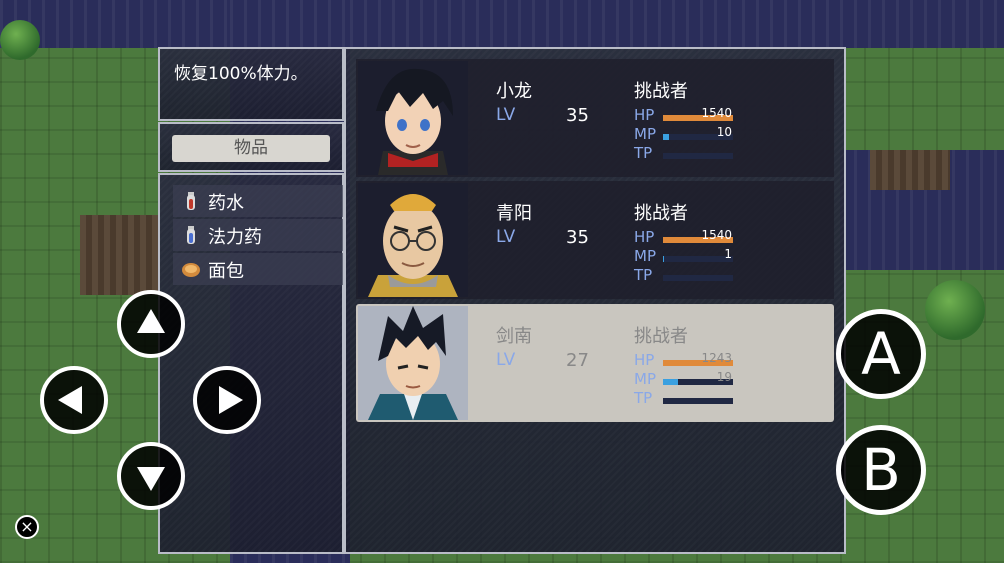  I want to click on dpad-down-button, so click(151, 476).